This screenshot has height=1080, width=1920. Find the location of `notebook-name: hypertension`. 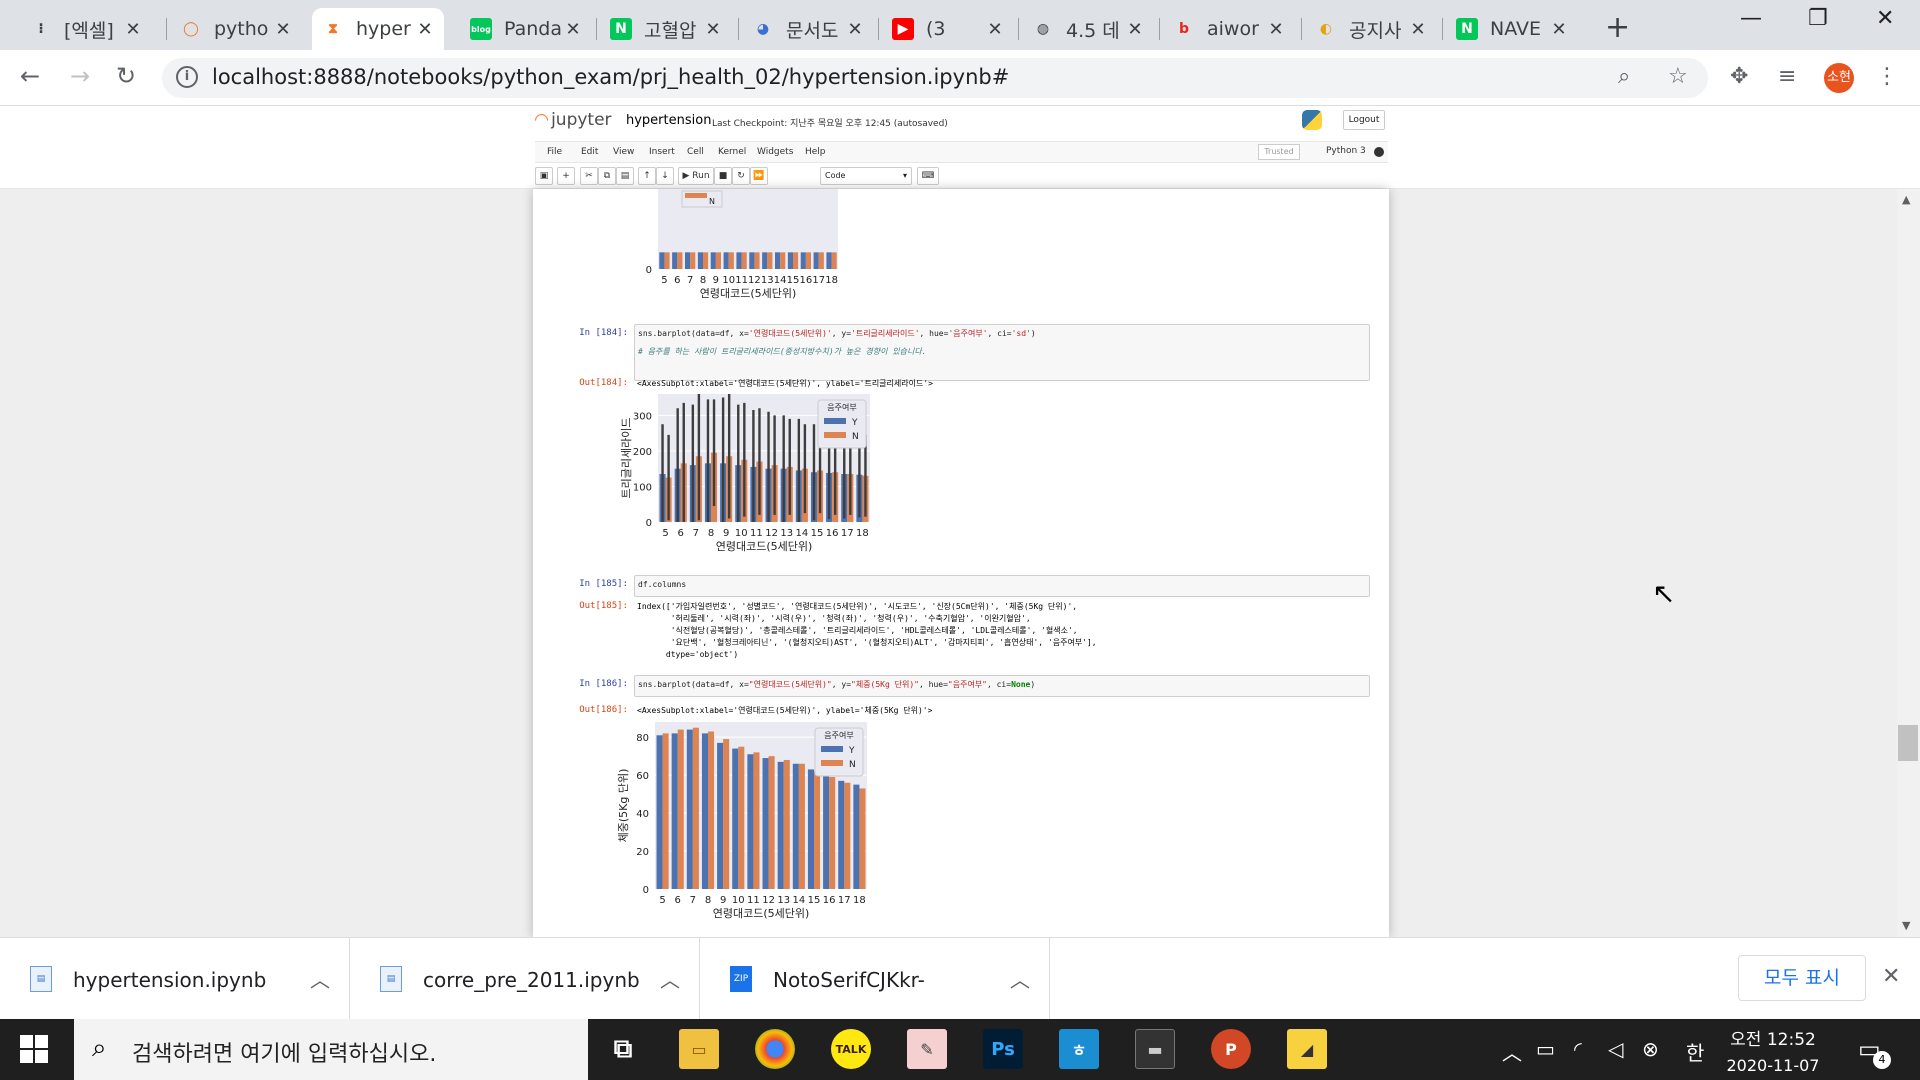

notebook-name: hypertension is located at coordinates (668, 120).